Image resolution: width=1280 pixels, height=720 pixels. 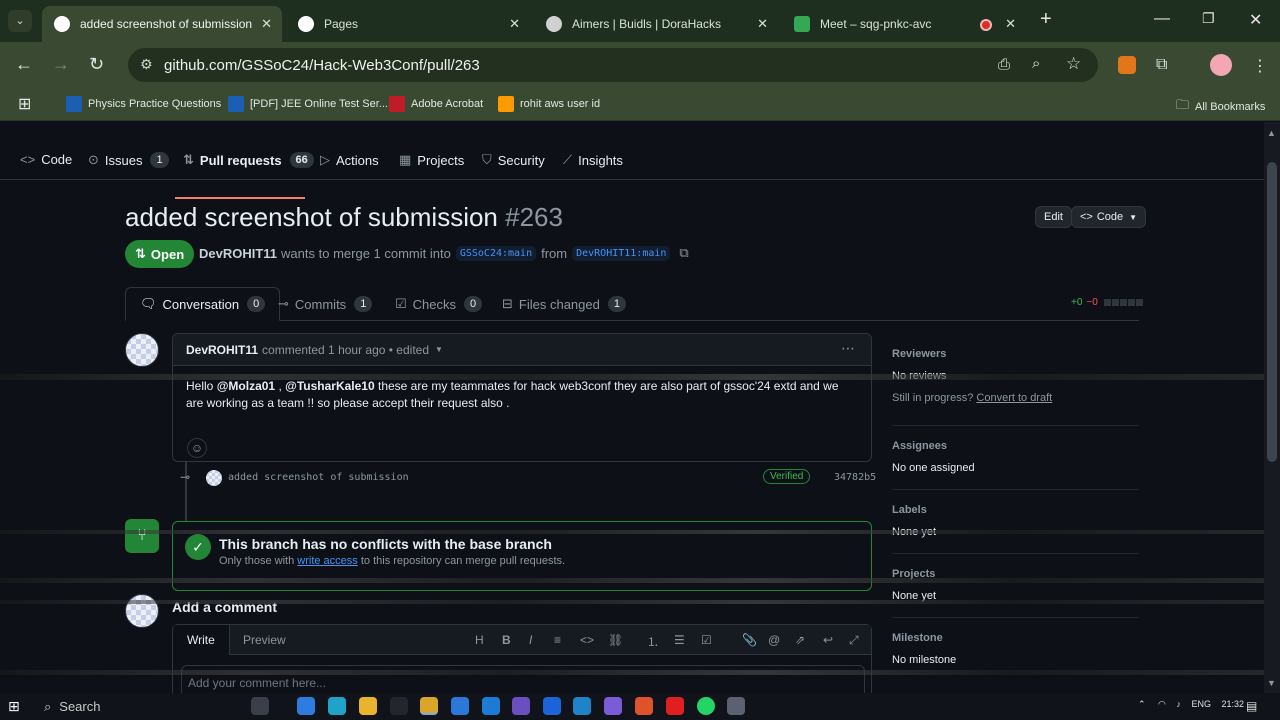 I want to click on bookmark-physics: Physics Practice Questions, so click(x=143, y=104).